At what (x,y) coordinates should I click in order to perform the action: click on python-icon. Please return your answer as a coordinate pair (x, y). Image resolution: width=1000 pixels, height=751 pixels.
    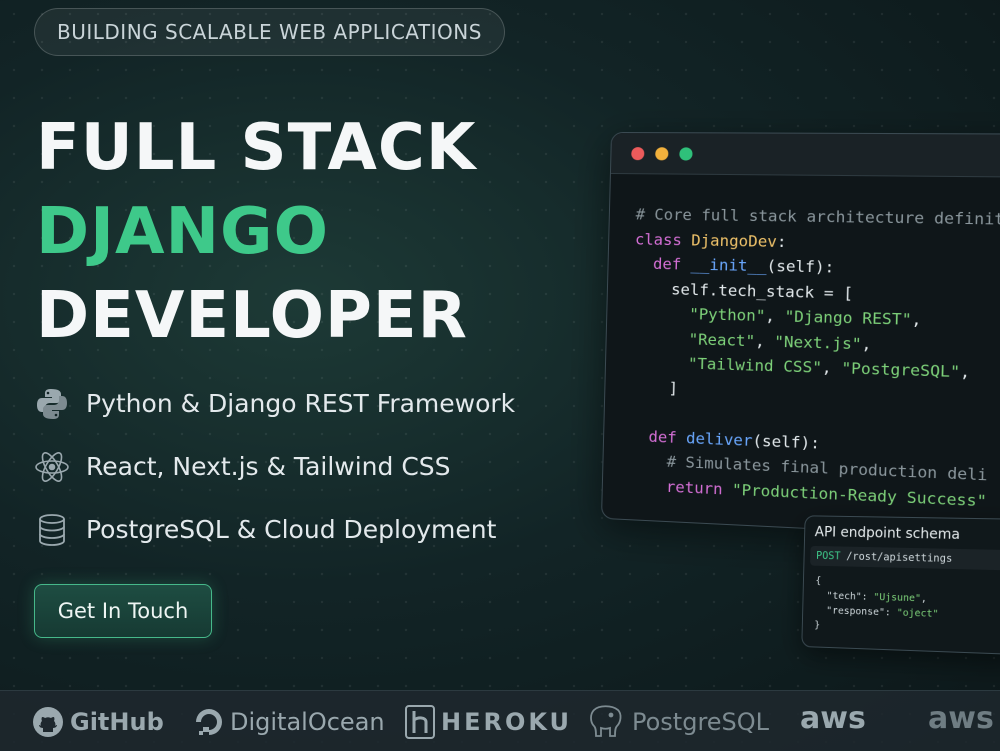
    Looking at the image, I should click on (52, 404).